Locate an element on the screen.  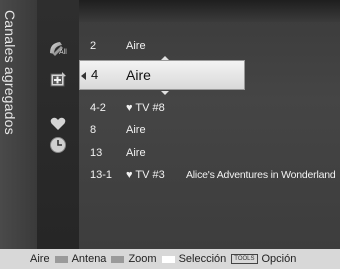
tools-button: TOOLS Opción is located at coordinates (261, 259).